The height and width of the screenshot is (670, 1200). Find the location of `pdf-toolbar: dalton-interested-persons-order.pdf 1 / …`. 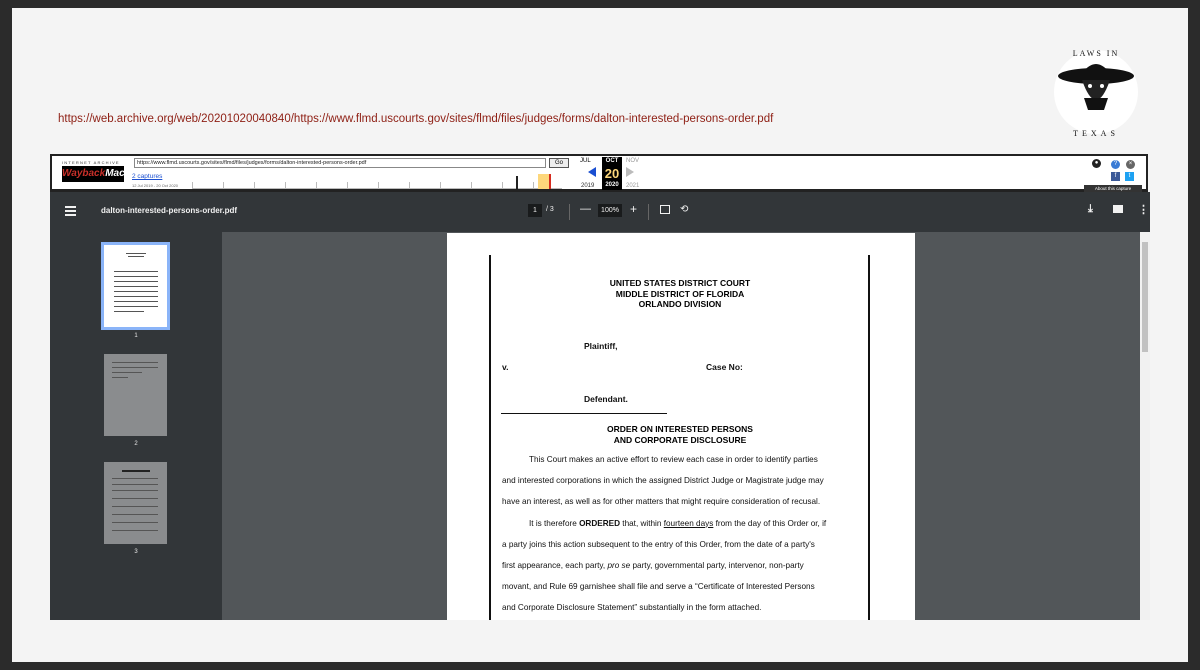

pdf-toolbar: dalton-interested-persons-order.pdf 1 / … is located at coordinates (600, 212).